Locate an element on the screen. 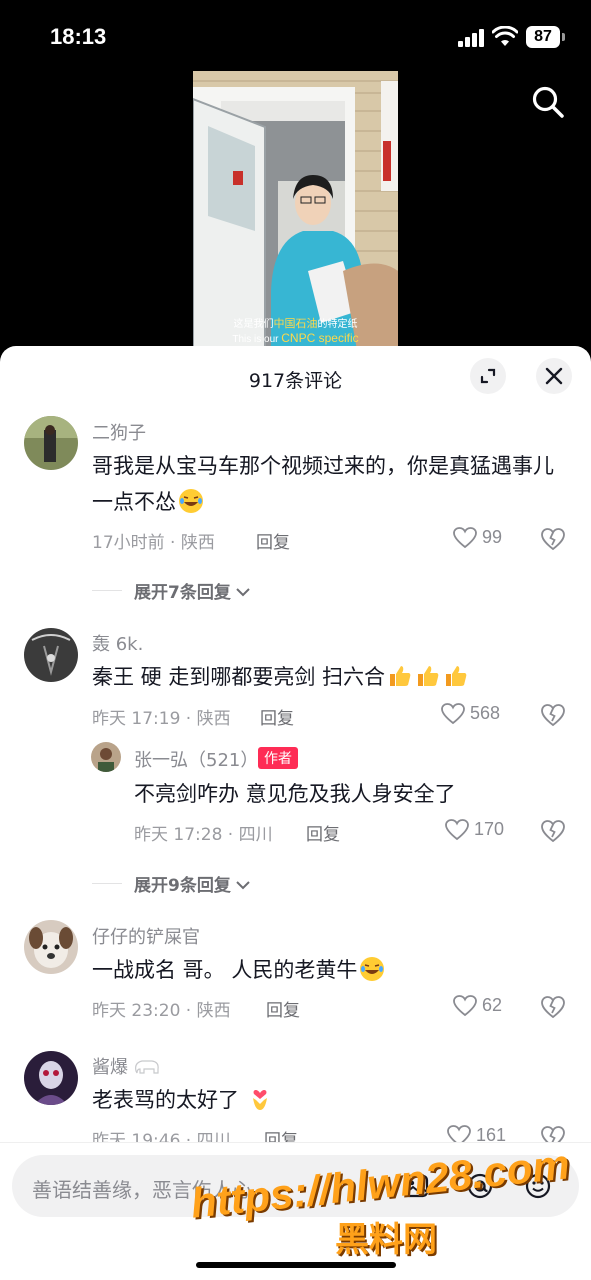  comment-text: 哥我是从宝马车那个视频过来的，你是真猛遇事儿一点不怂 is located at coordinates (323, 484).